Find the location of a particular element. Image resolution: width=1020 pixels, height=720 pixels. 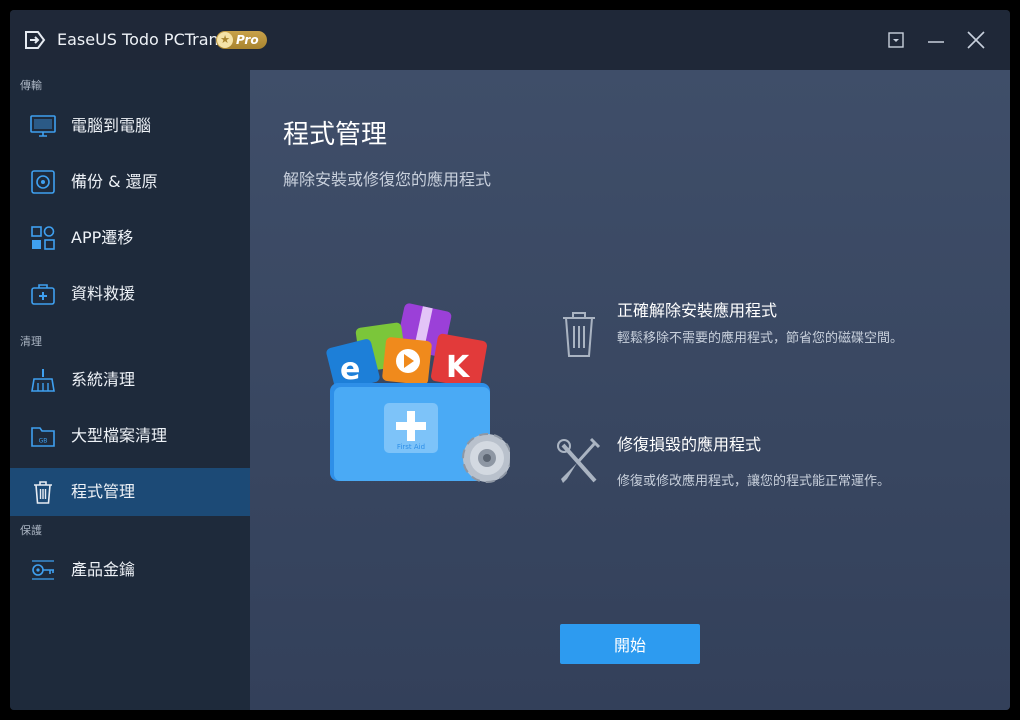

page-title: 程式管理 is located at coordinates (335, 135).